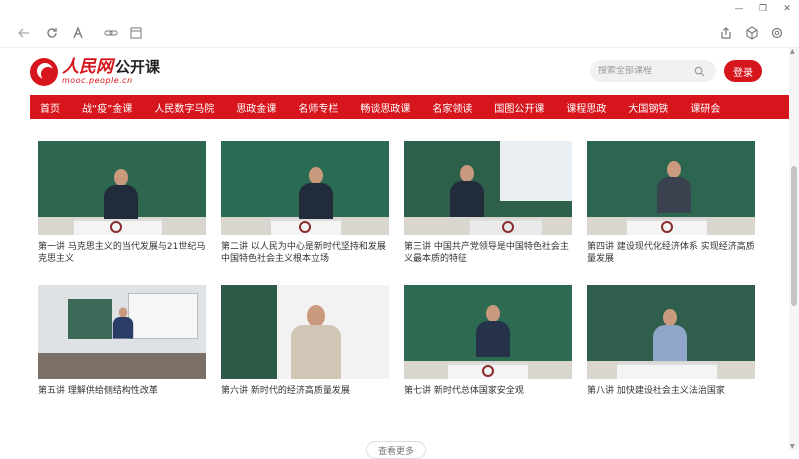  What do you see at coordinates (107, 107) in the screenshot?
I see `nav-item-zhanyi: 战“疫”金课` at bounding box center [107, 107].